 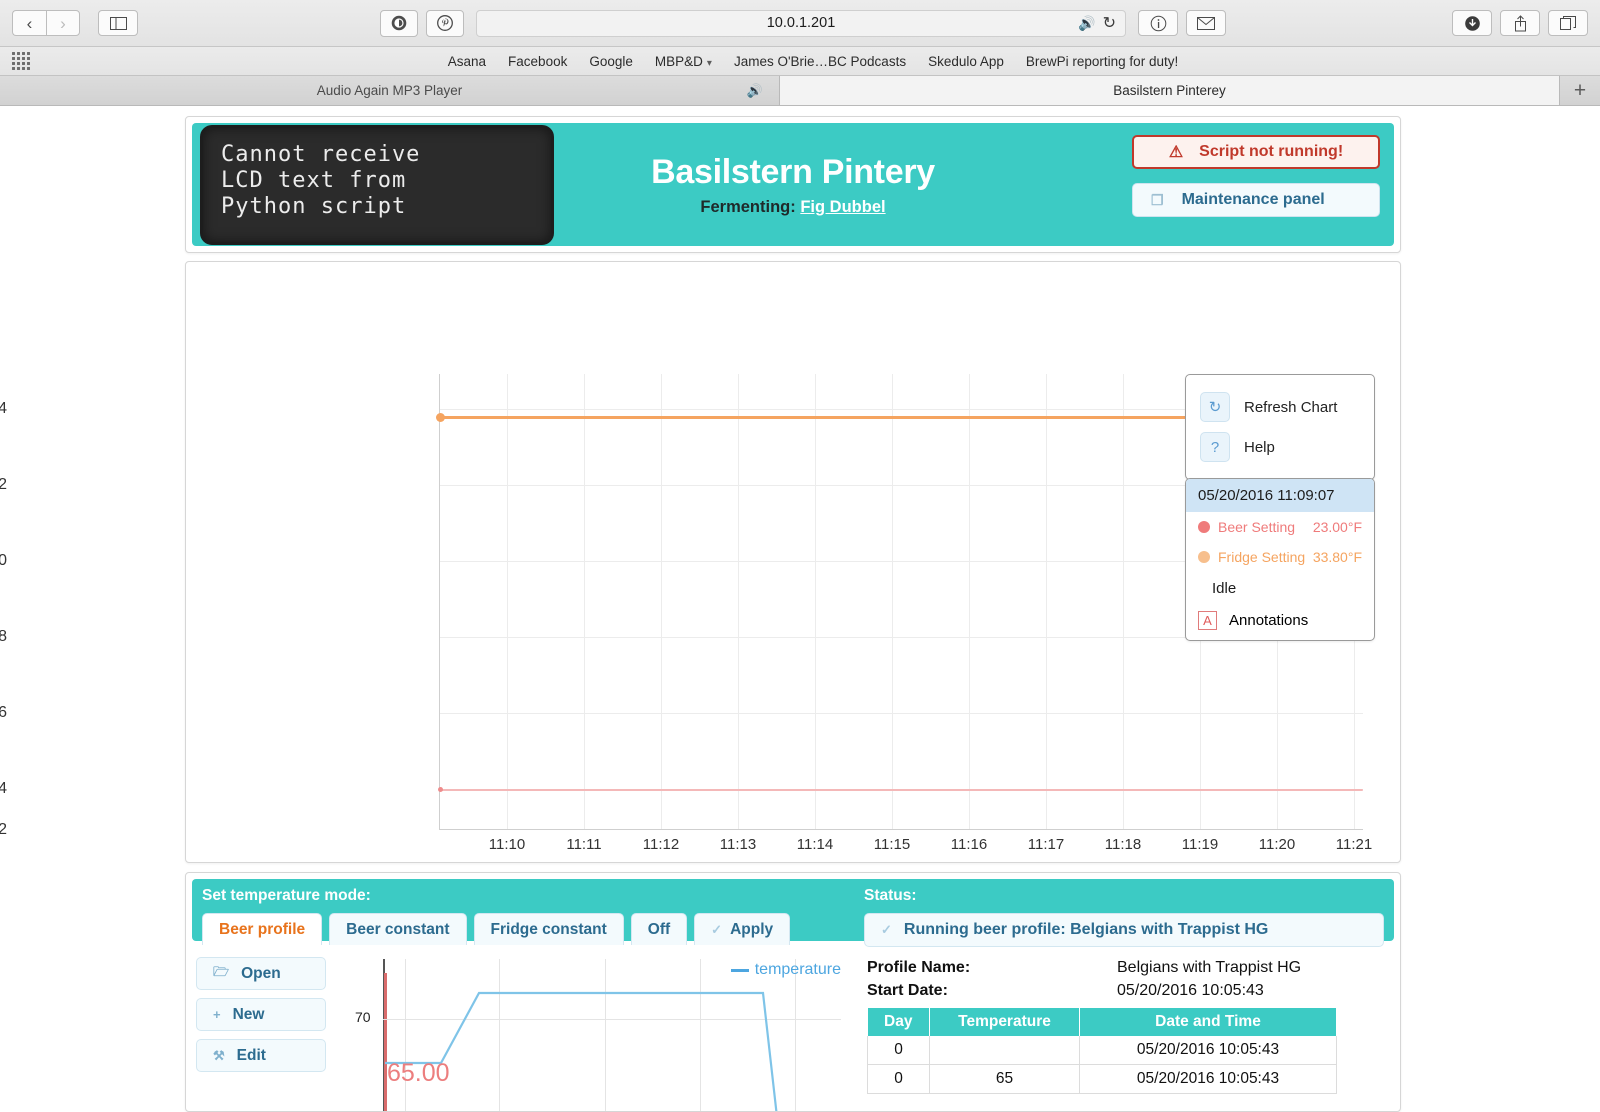 I want to click on legend-series-value: 23.00°F, so click(x=1337, y=527).